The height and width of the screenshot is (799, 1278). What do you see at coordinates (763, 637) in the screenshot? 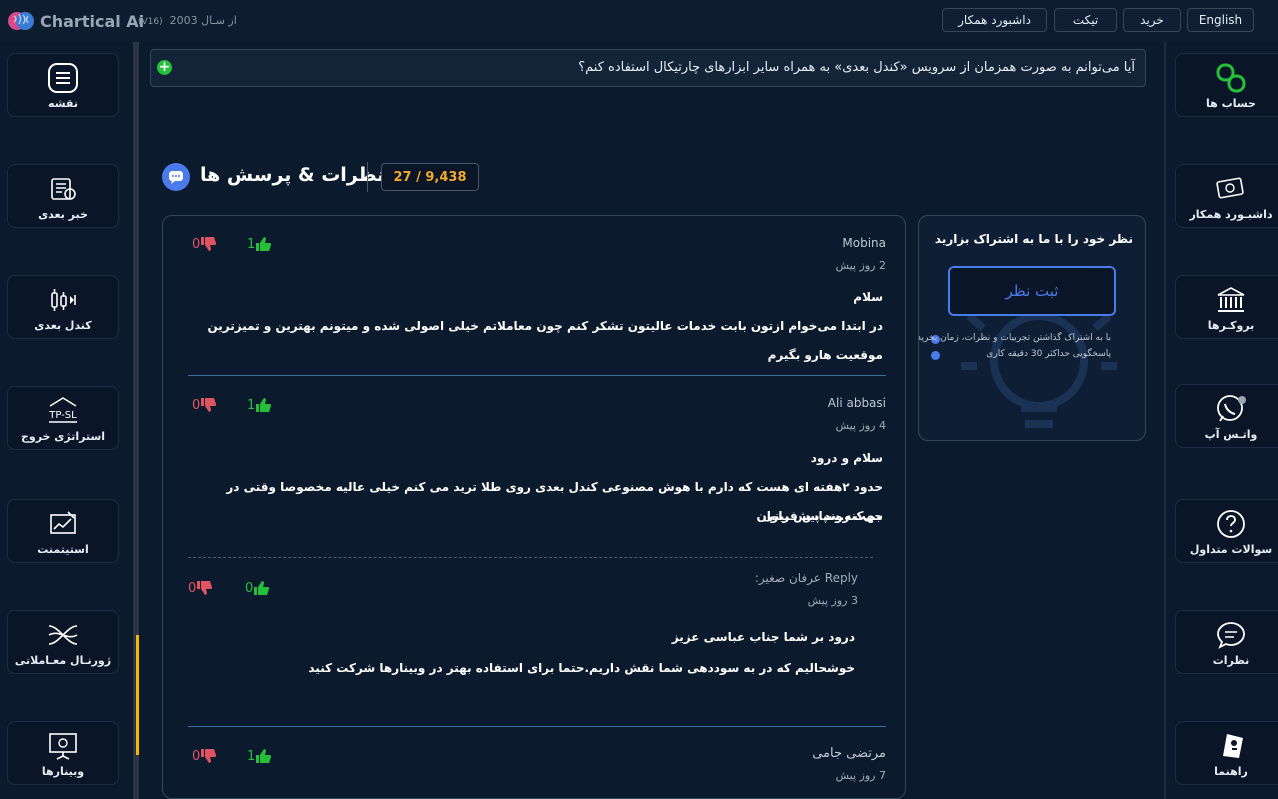
I see `reply-greeting: درود بر شما جناب عباسی عزیز` at bounding box center [763, 637].